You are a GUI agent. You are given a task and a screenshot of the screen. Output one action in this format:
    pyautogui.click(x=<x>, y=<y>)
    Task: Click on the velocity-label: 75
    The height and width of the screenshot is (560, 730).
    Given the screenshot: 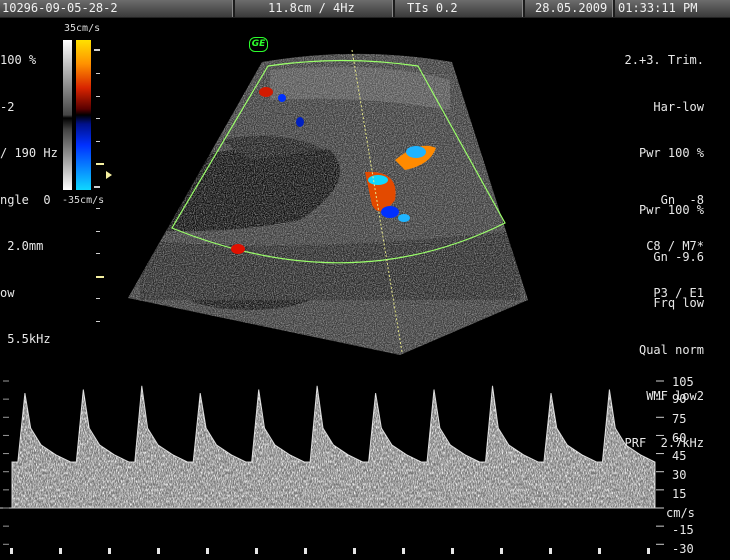 What is the action you would take?
    pyautogui.click(x=679, y=419)
    